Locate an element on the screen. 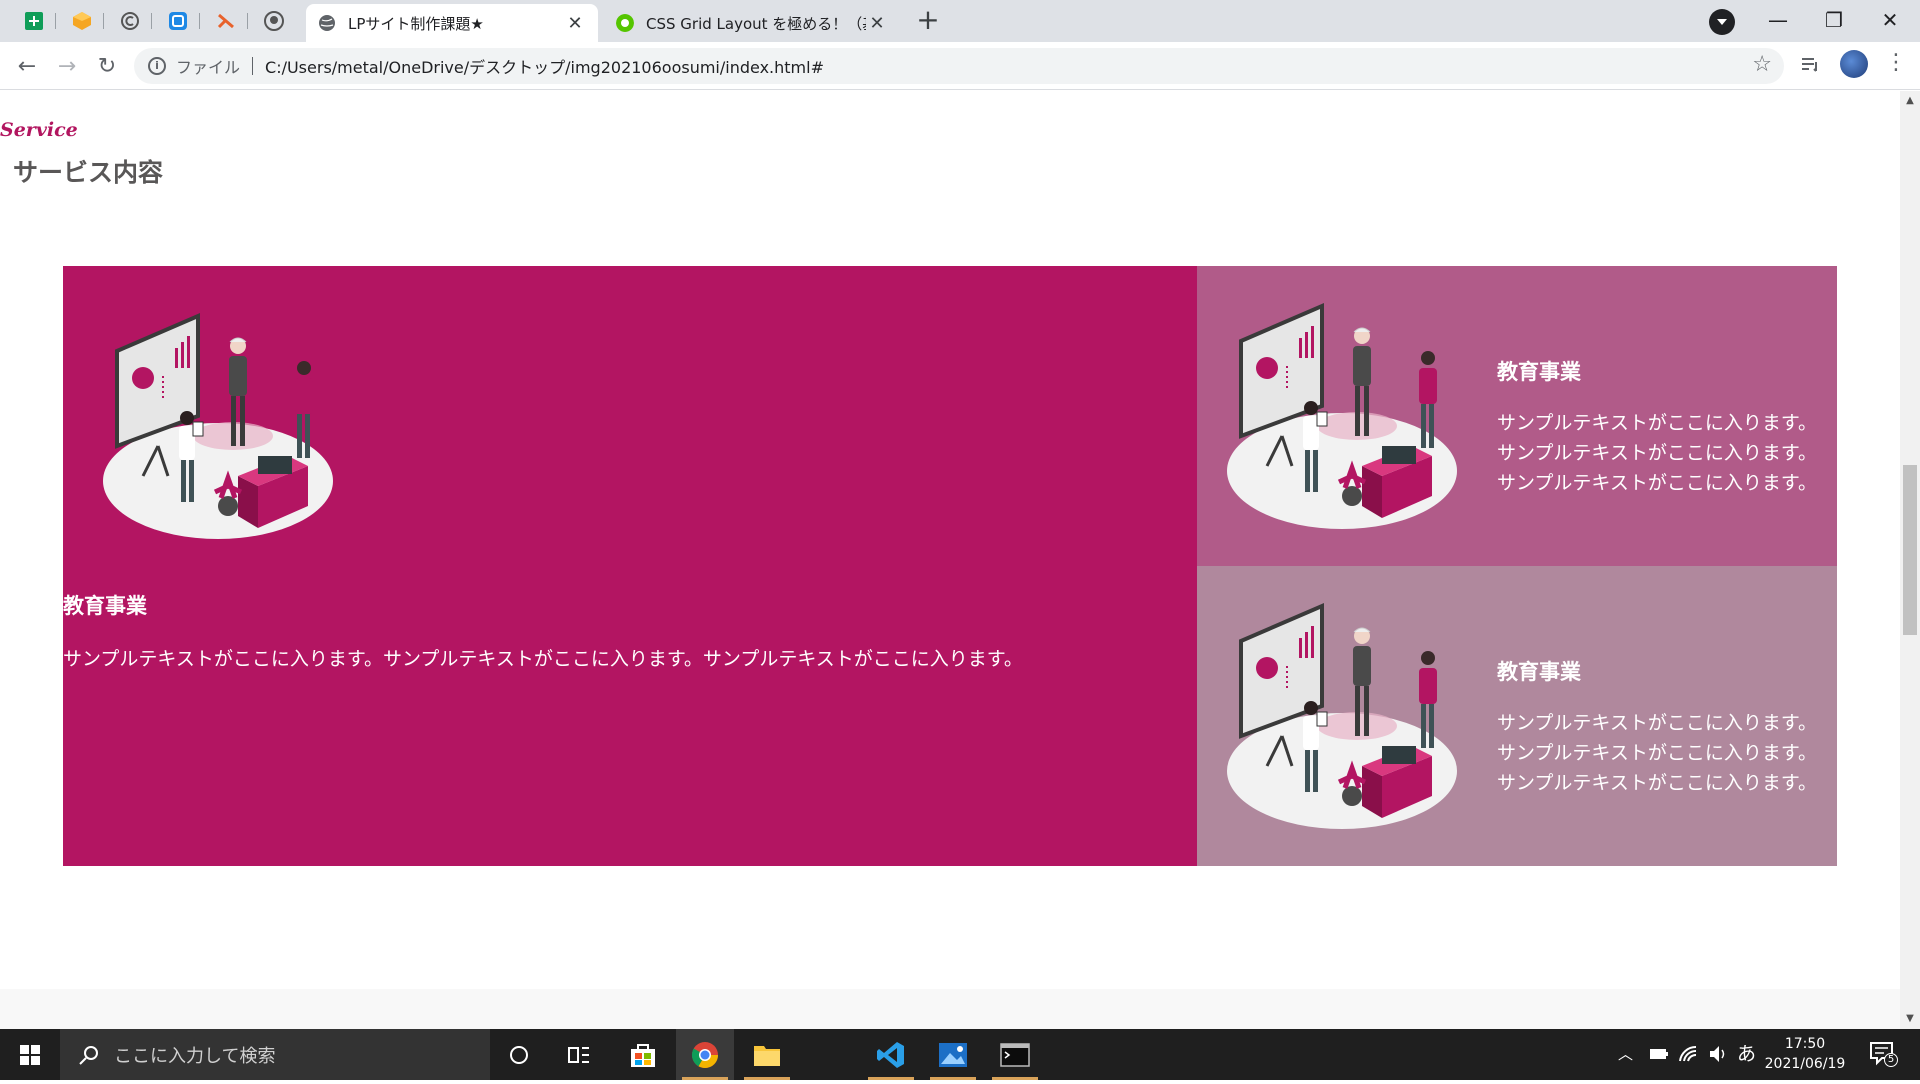  c-circle-icon is located at coordinates (130, 21).